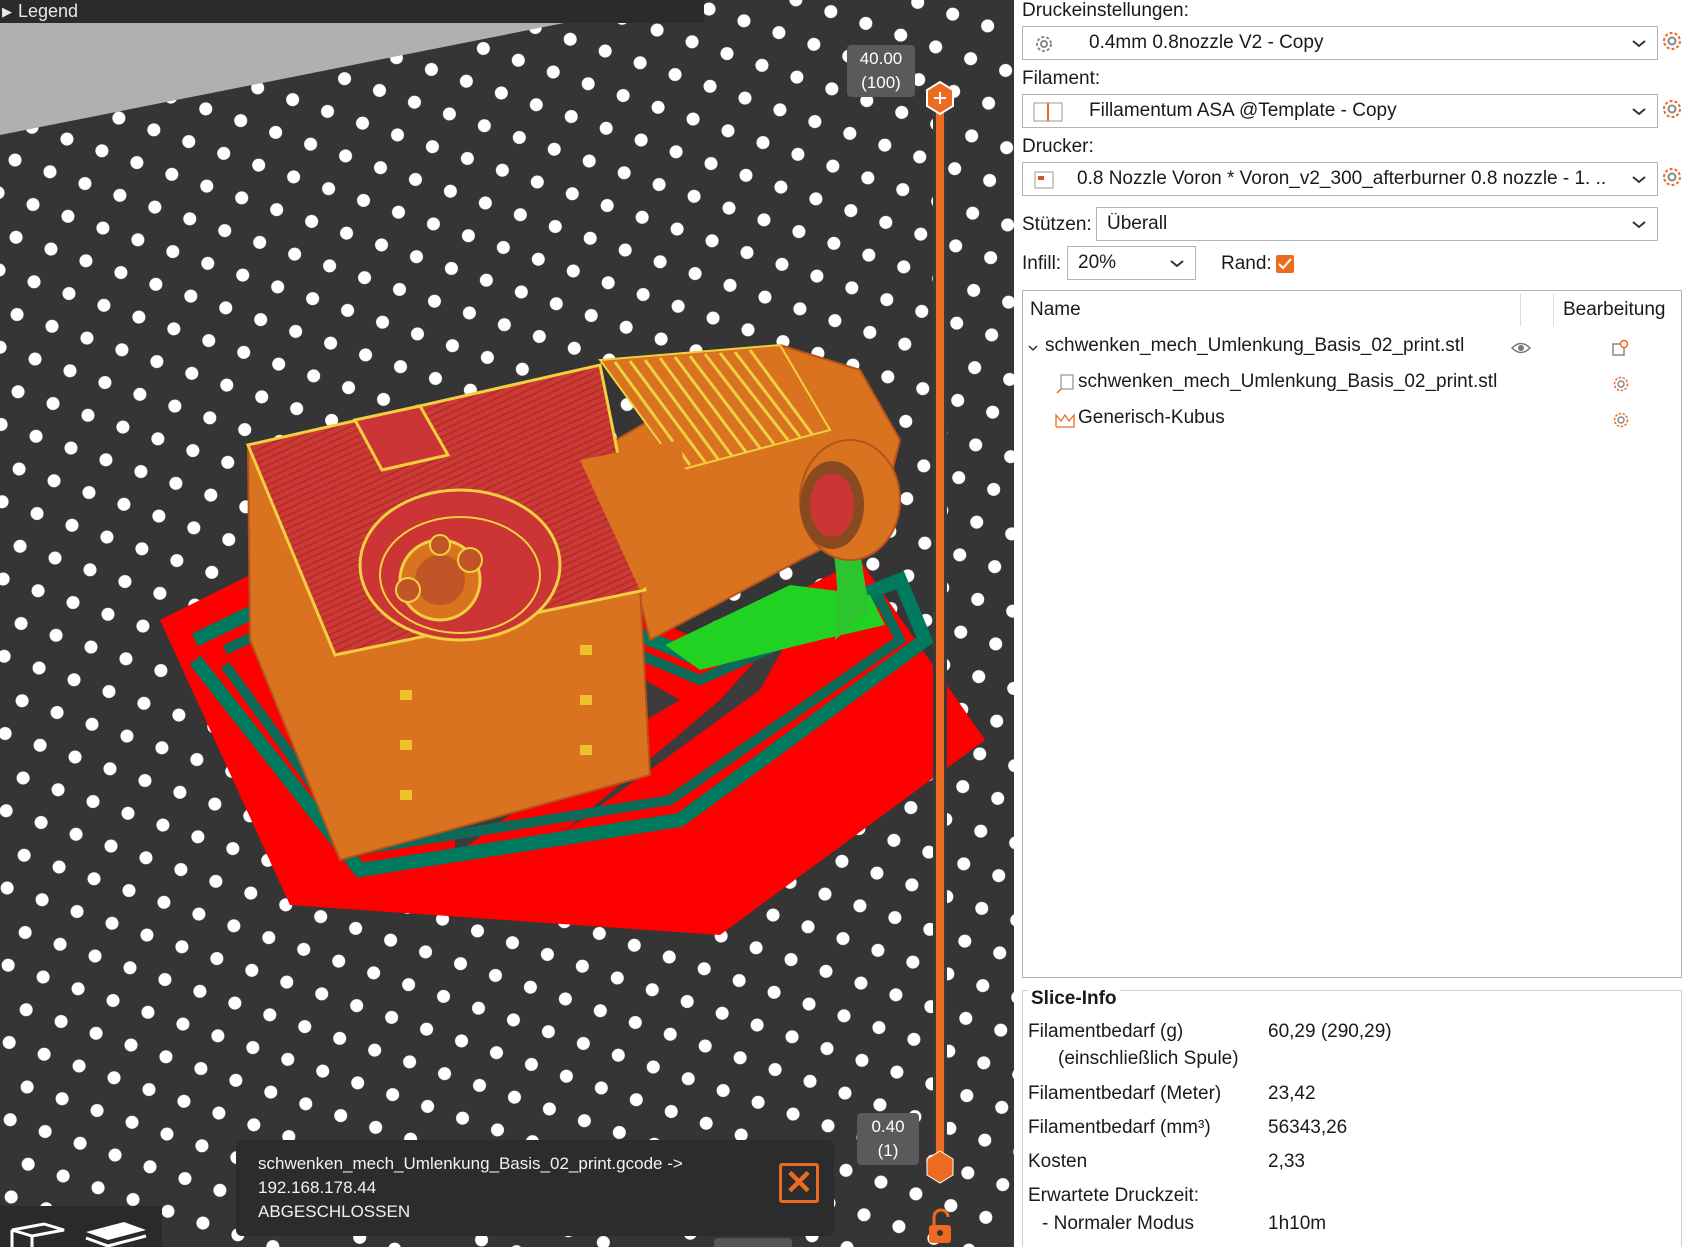 The width and height of the screenshot is (1687, 1247). What do you see at coordinates (940, 98) in the screenshot?
I see `layer-slider-top-thumb` at bounding box center [940, 98].